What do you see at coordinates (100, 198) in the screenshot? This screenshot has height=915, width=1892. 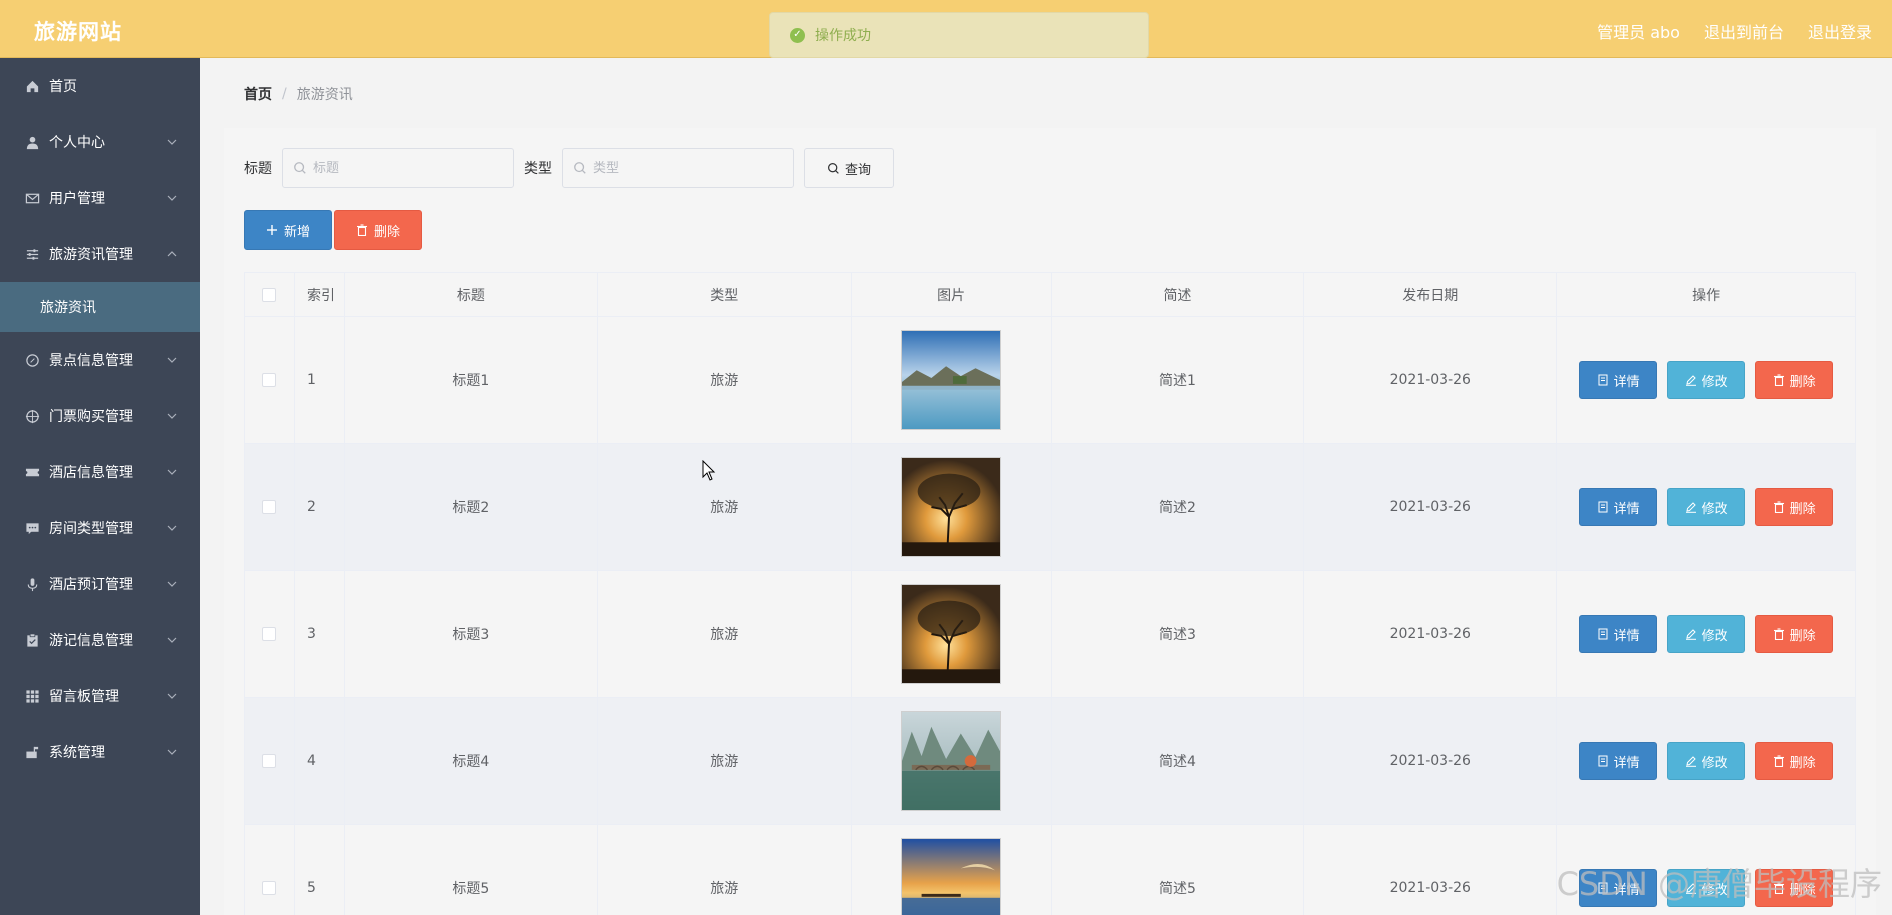 I see `sidebar-item-2: 用户管理` at bounding box center [100, 198].